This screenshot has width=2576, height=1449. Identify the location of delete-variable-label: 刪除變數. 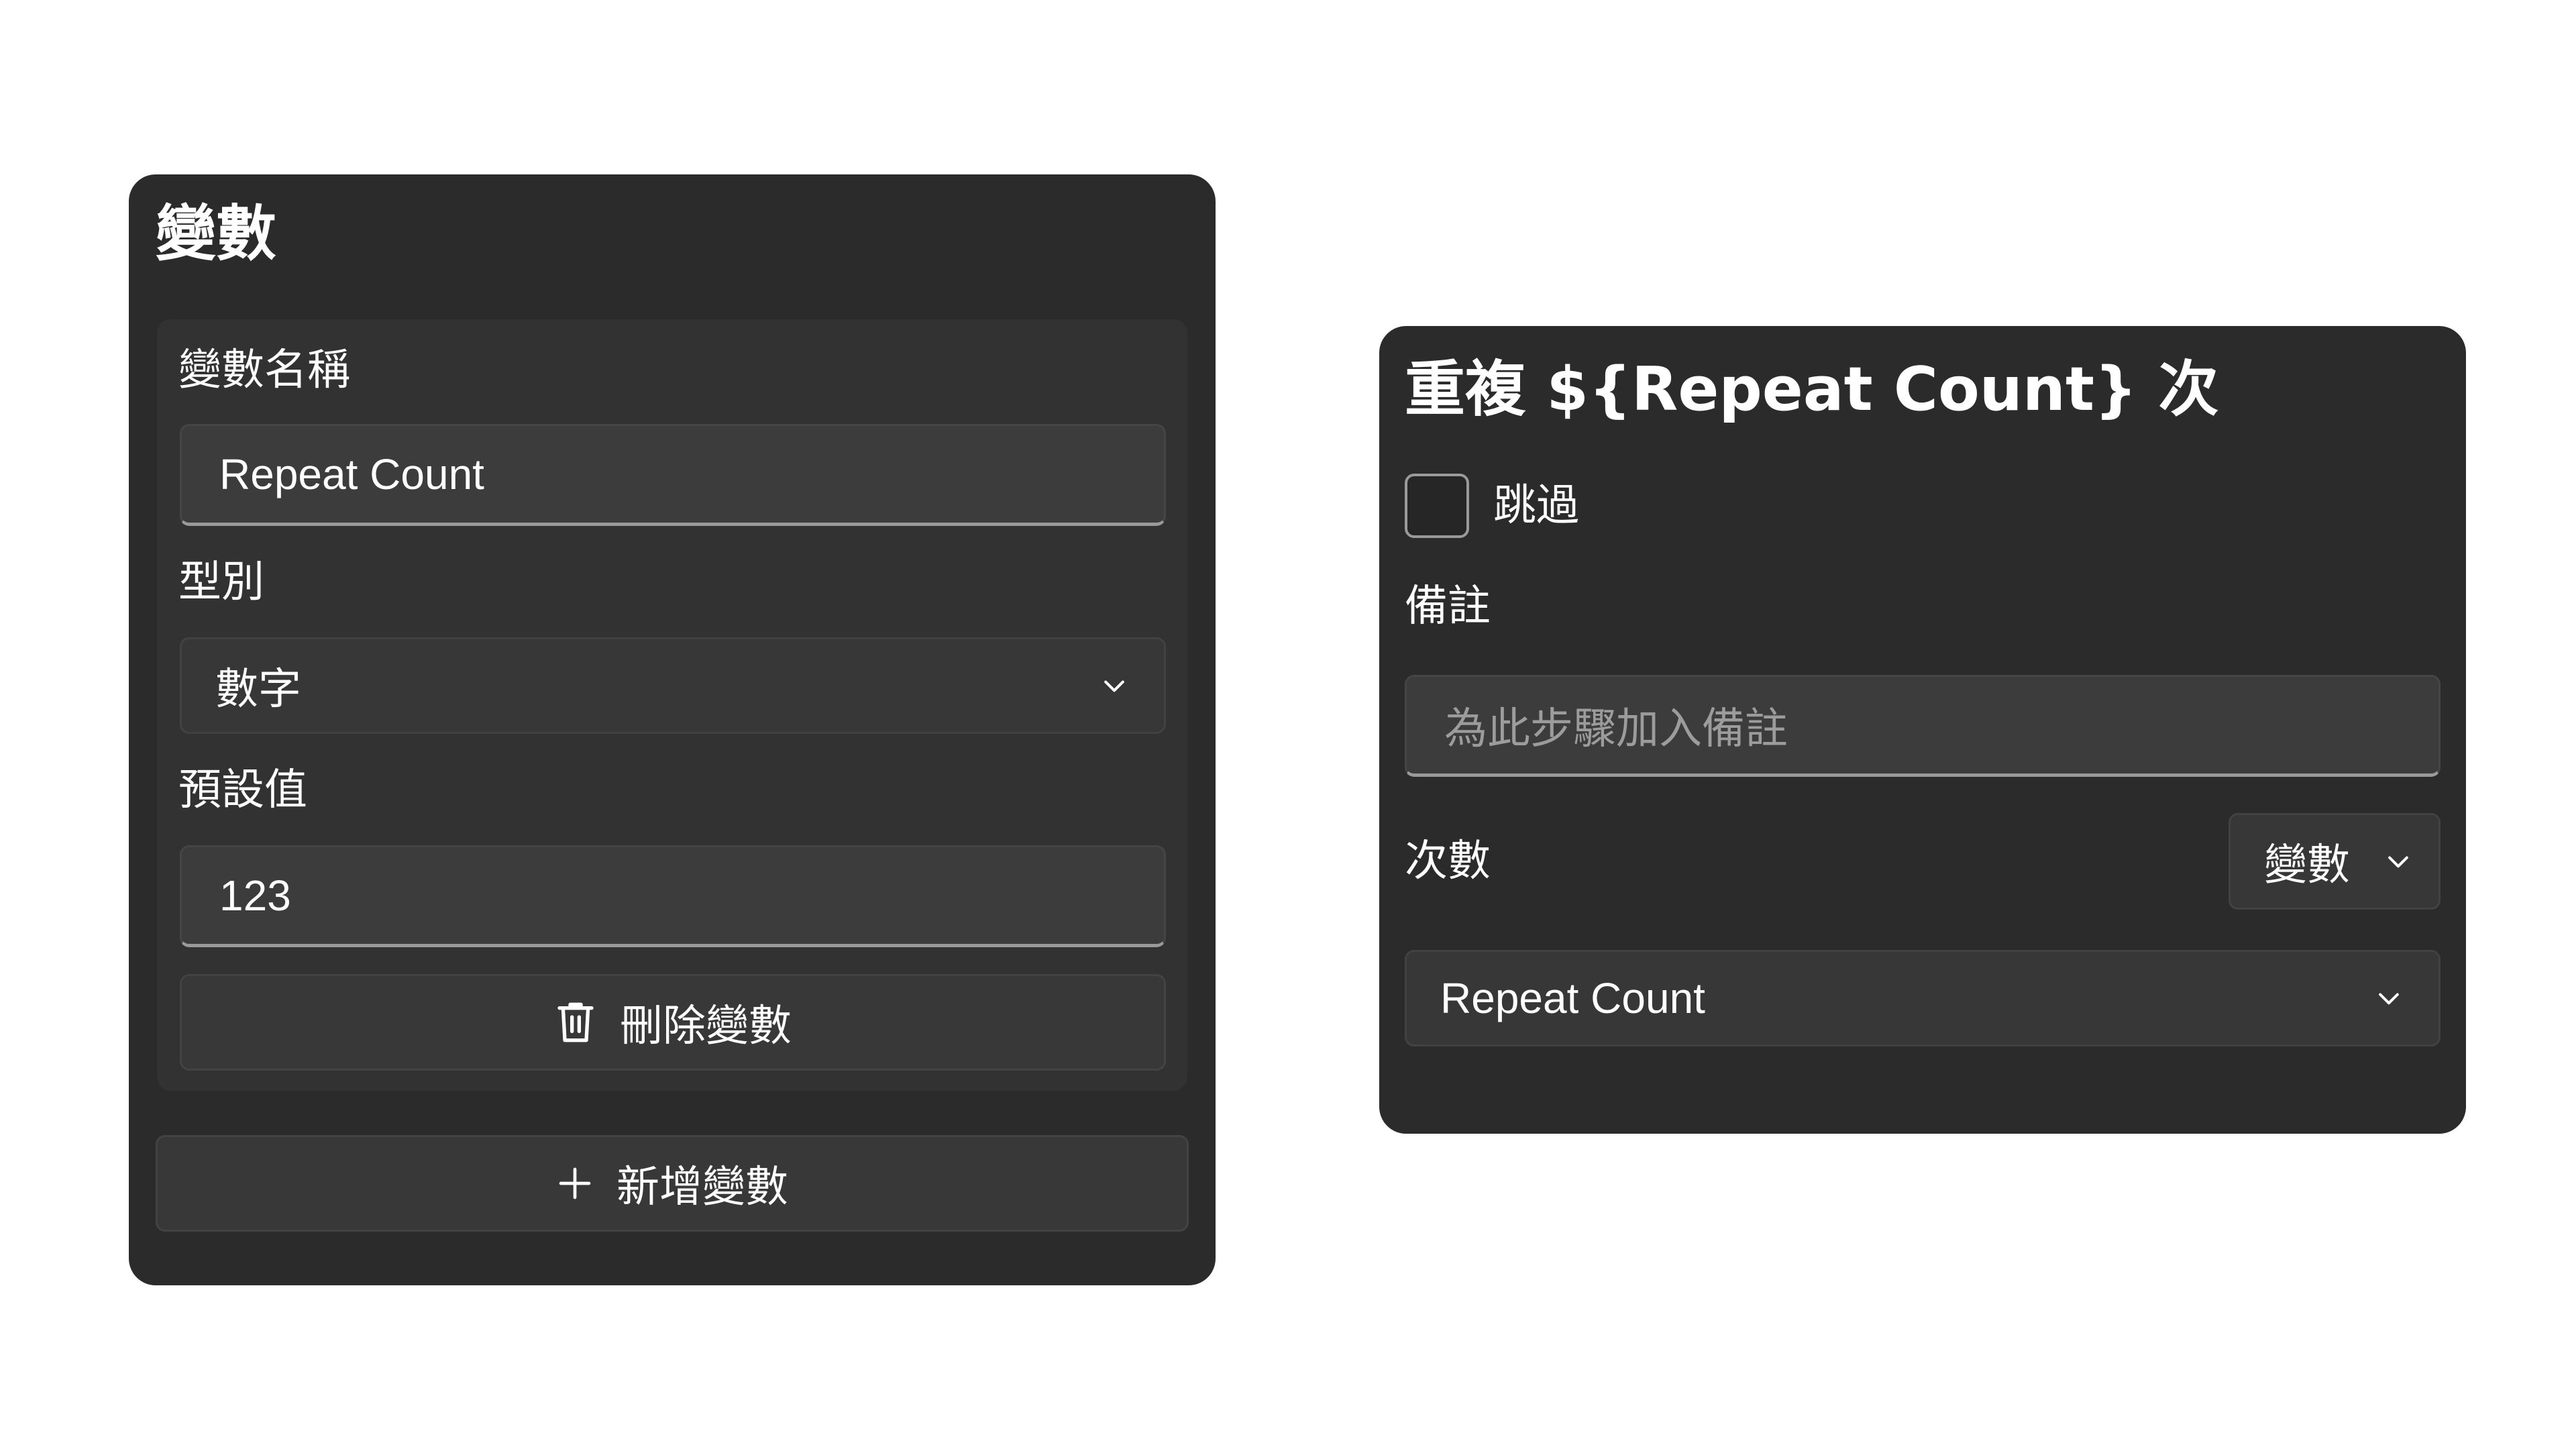
(706, 1026).